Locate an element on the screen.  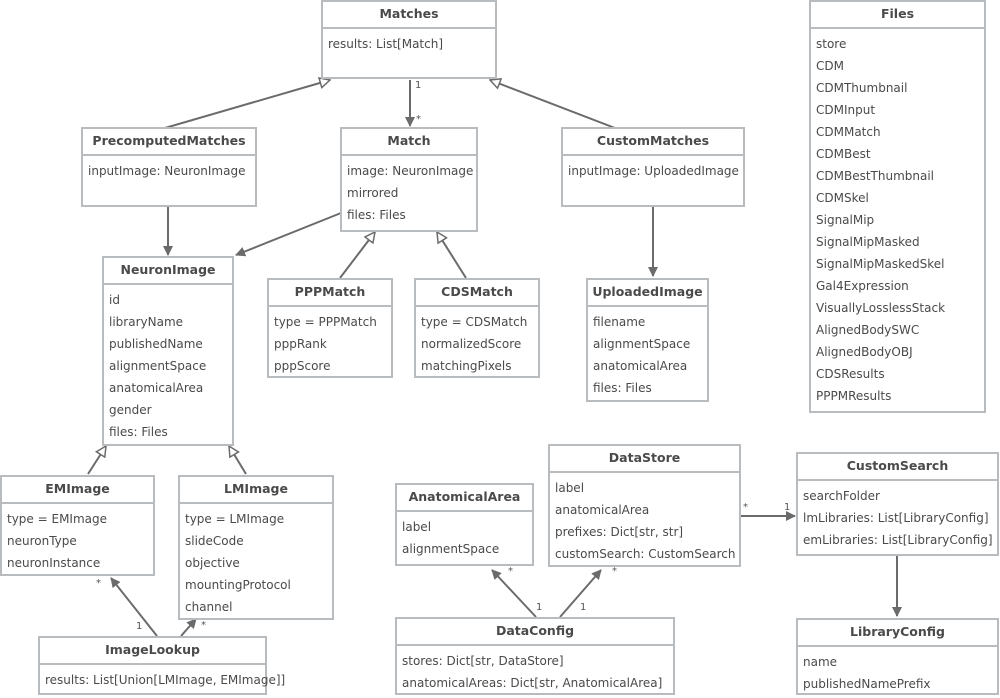
class-attribute: CDM is located at coordinates (830, 66).